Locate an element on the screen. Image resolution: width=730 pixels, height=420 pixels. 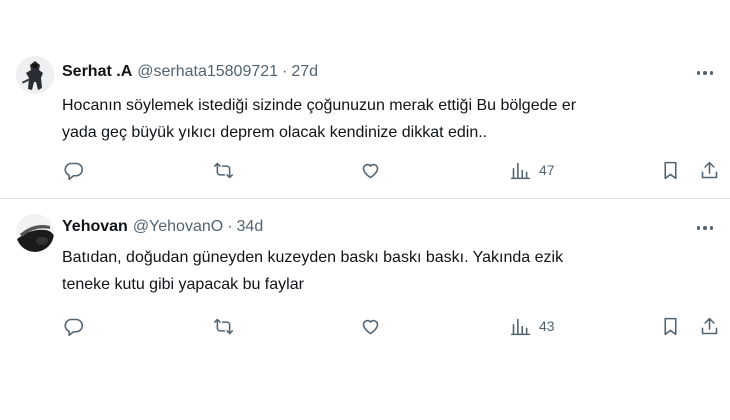
views-button: 43 is located at coordinates (532, 326).